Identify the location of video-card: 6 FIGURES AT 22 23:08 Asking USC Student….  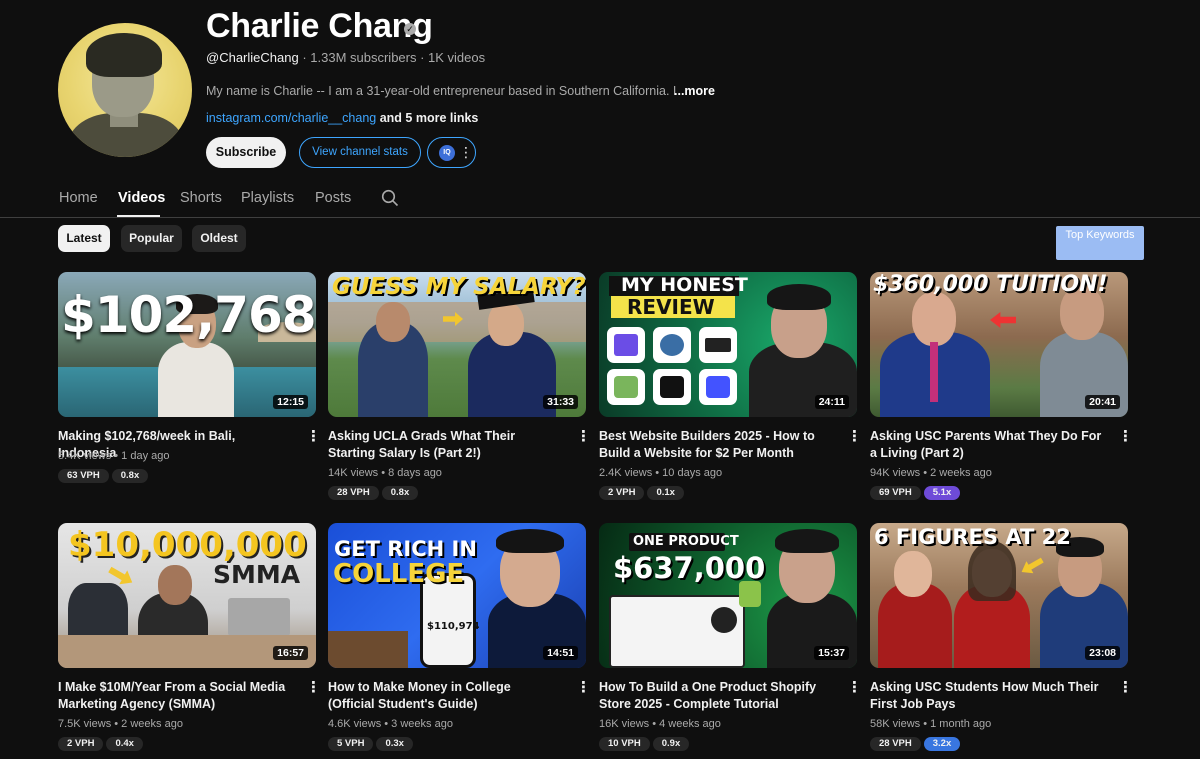
(1001, 637).